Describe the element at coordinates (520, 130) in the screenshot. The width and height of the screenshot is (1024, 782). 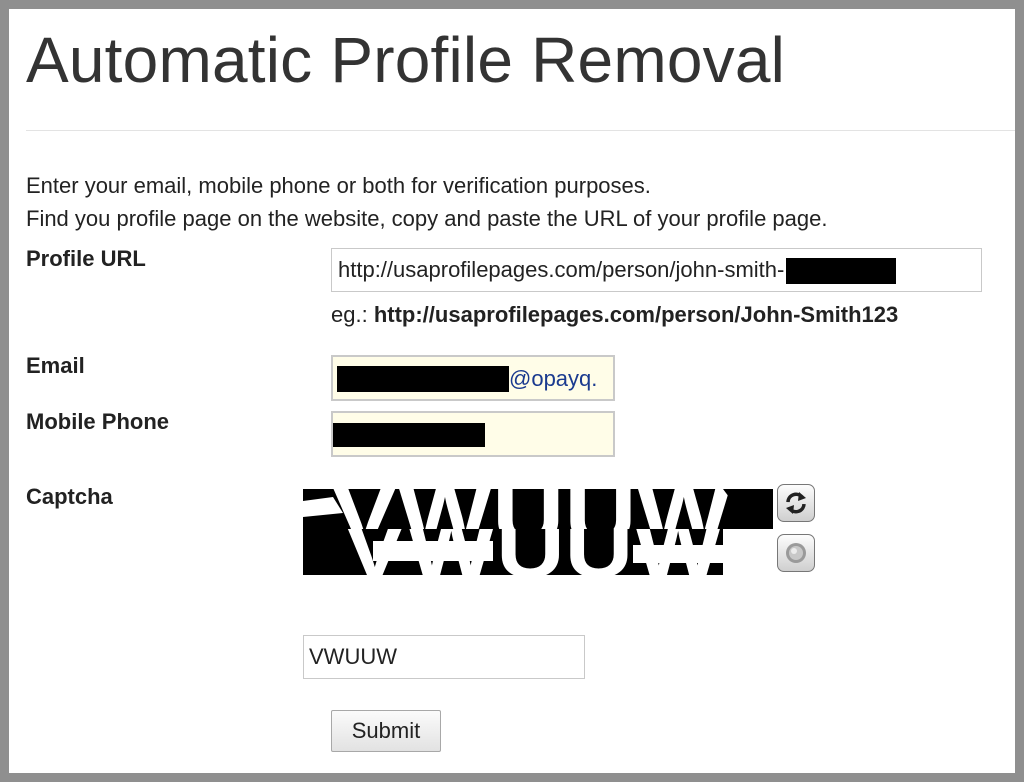
I see `title-divider` at that location.